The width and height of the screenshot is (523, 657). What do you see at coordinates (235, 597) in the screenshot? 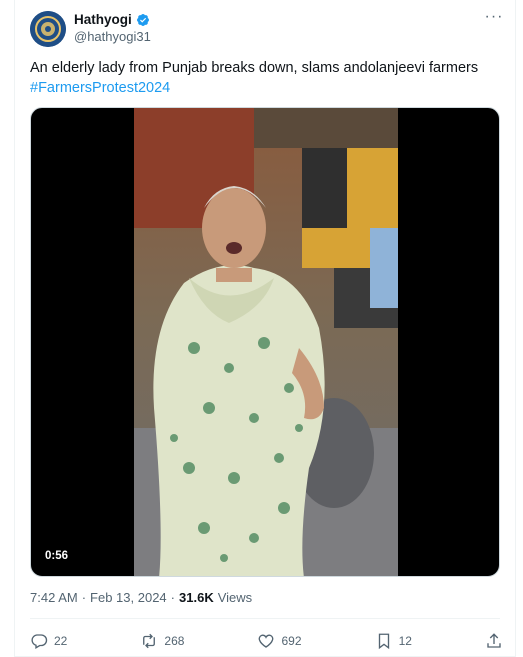
I see `views-label: Views` at bounding box center [235, 597].